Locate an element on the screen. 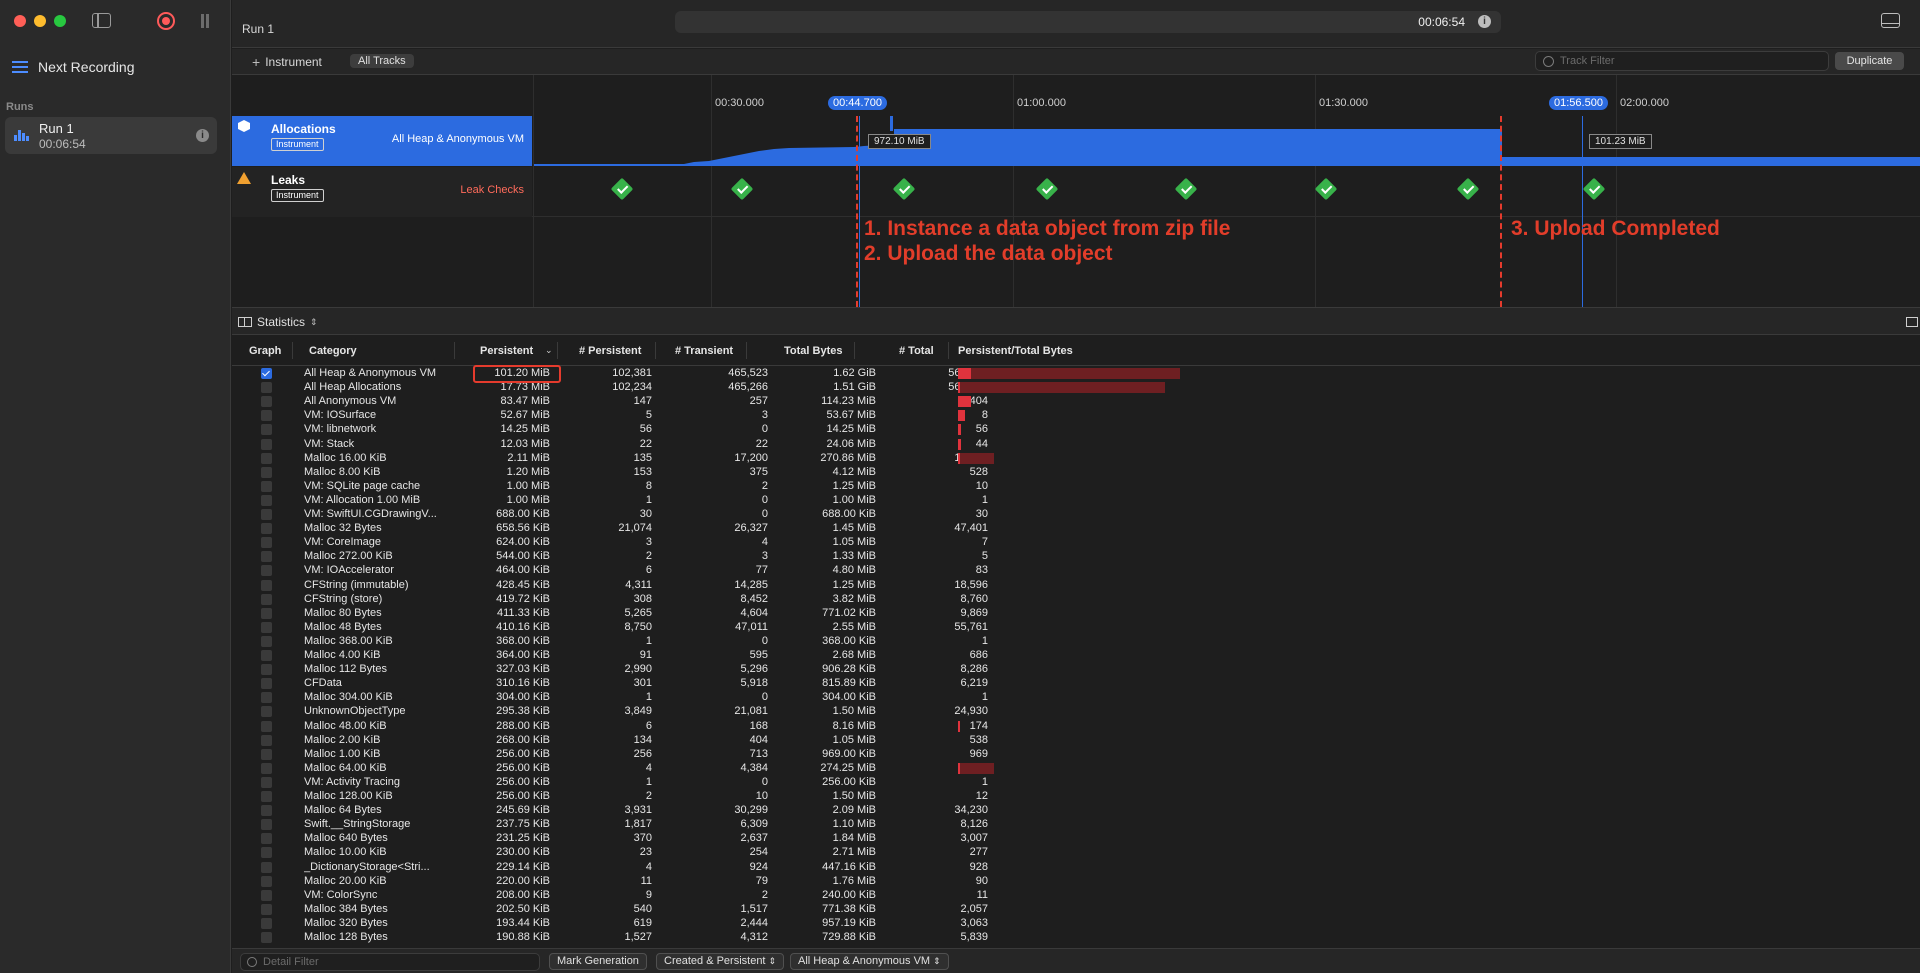  bottom-panel-toggle-icon is located at coordinates (1890, 20).